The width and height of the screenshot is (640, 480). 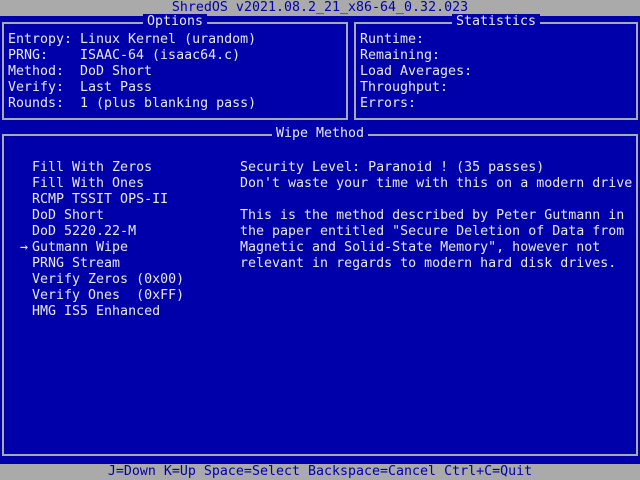 I want to click on statistics-title: Statistics, so click(x=496, y=21).